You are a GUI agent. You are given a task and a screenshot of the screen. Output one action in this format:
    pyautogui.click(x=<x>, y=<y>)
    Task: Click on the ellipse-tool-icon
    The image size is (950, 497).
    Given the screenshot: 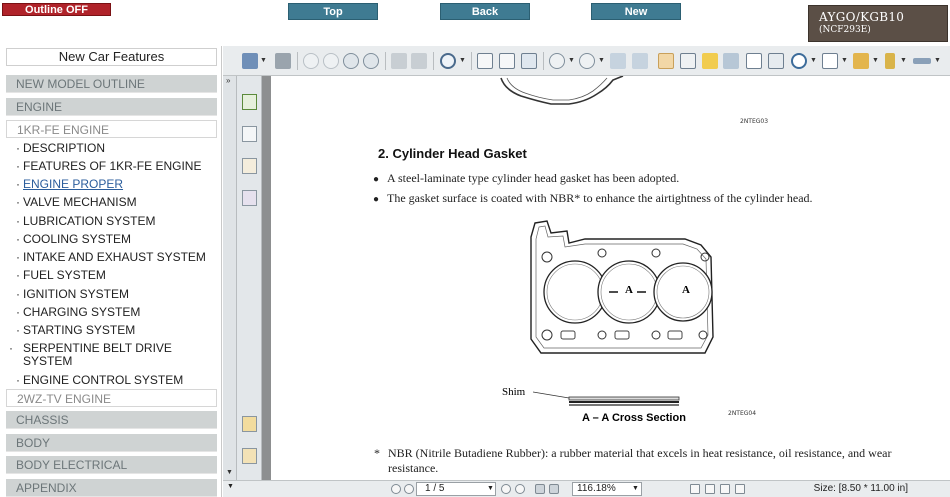 What is the action you would take?
    pyautogui.click(x=799, y=61)
    